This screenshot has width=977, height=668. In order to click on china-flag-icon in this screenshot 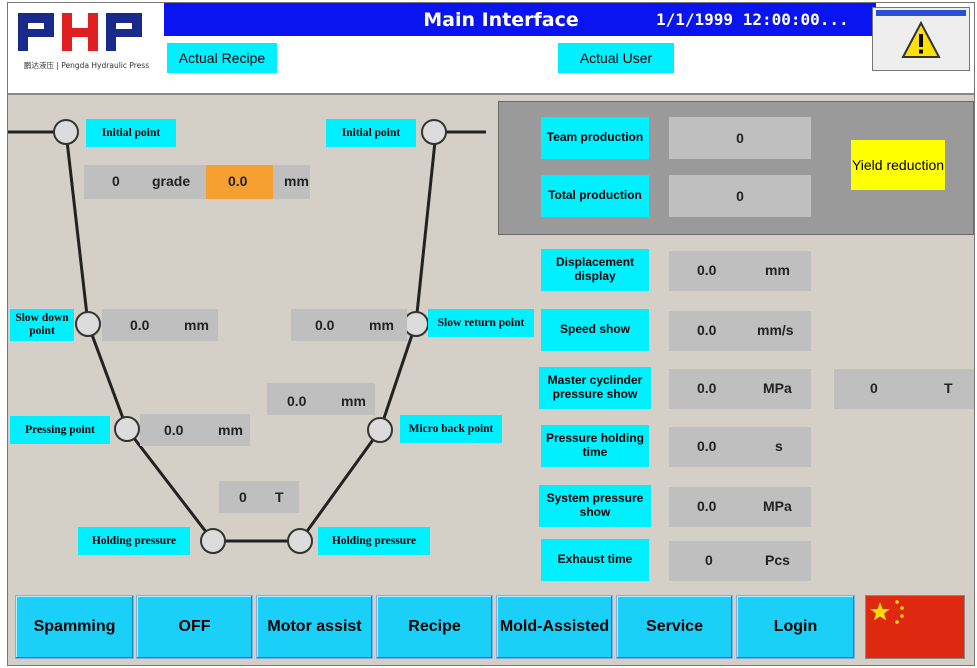, I will do `click(915, 627)`.